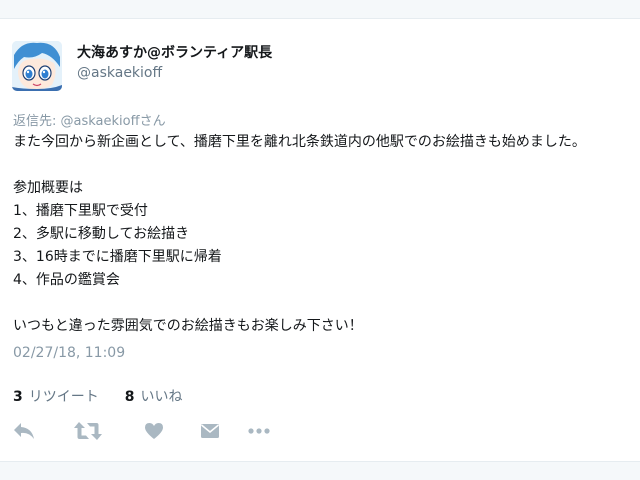 The image size is (640, 480). What do you see at coordinates (161, 397) in the screenshot?
I see `like-label: いいね` at bounding box center [161, 397].